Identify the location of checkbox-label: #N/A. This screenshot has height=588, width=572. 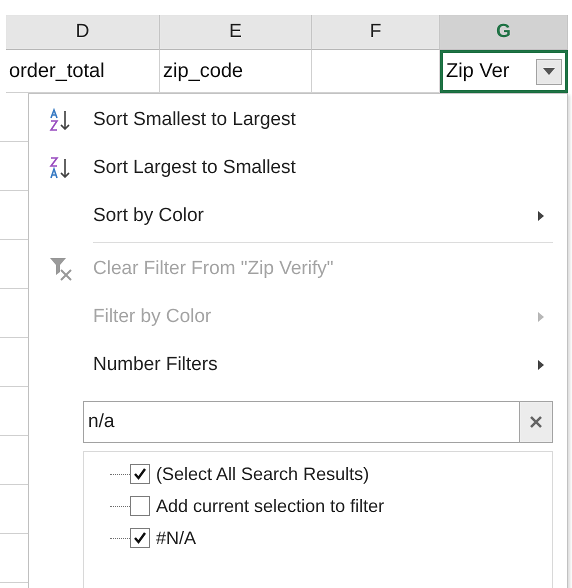
(176, 538).